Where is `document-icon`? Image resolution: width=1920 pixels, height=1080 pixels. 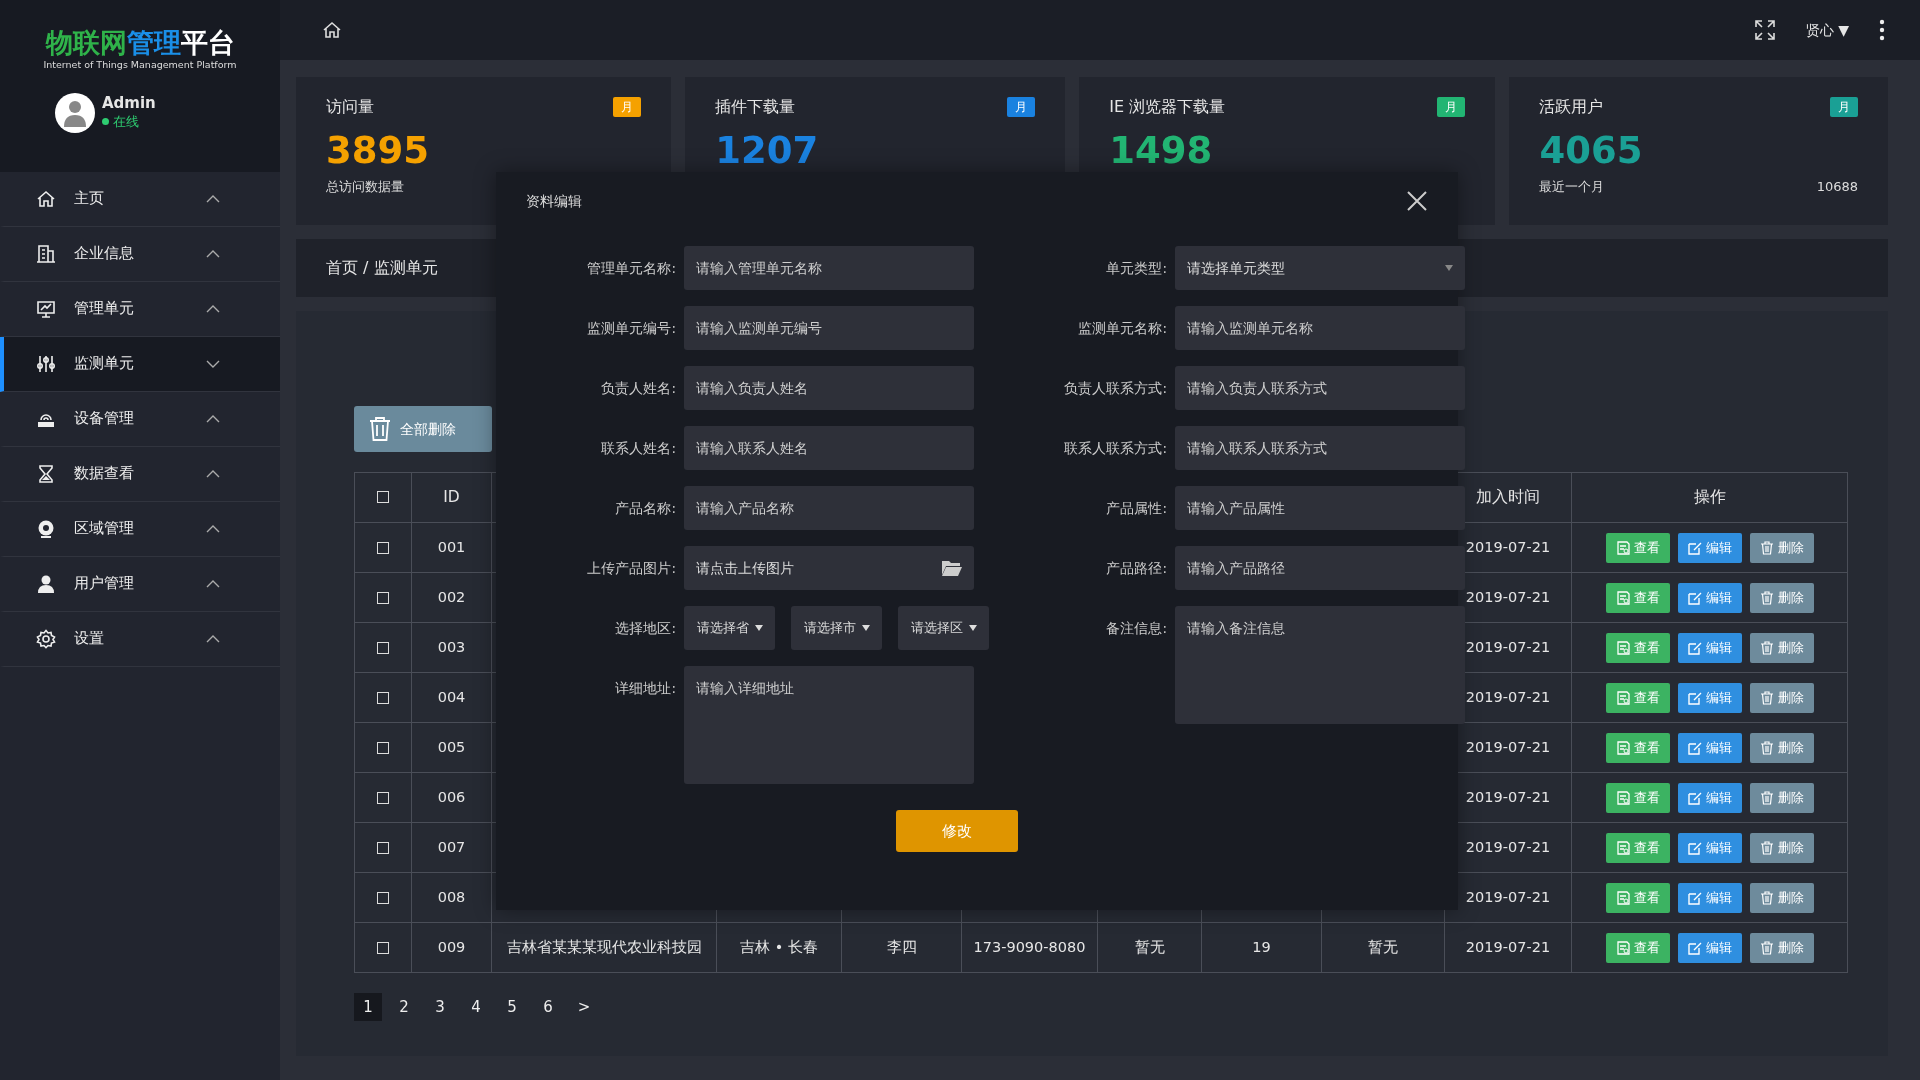 document-icon is located at coordinates (1622, 947).